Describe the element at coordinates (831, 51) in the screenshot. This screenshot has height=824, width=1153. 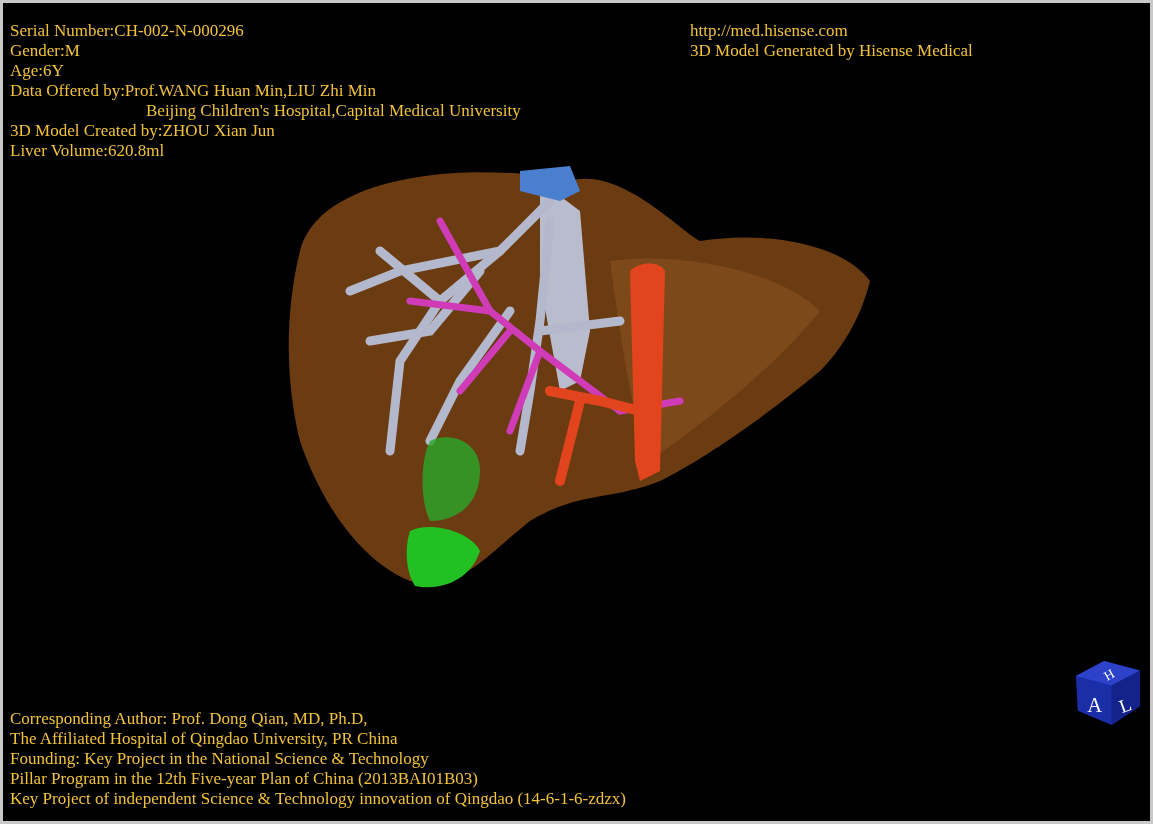
I see `generator-text: 3D Model Generated by Hisense Medical` at that location.